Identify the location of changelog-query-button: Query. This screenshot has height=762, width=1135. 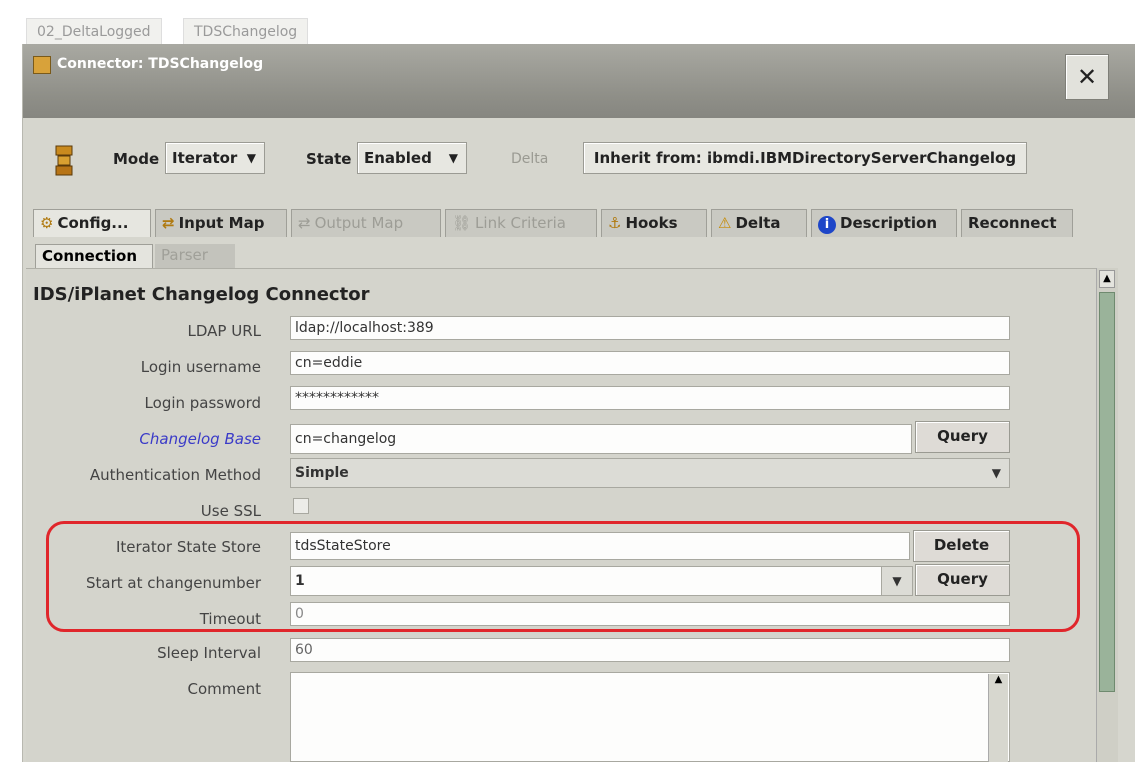
(962, 437).